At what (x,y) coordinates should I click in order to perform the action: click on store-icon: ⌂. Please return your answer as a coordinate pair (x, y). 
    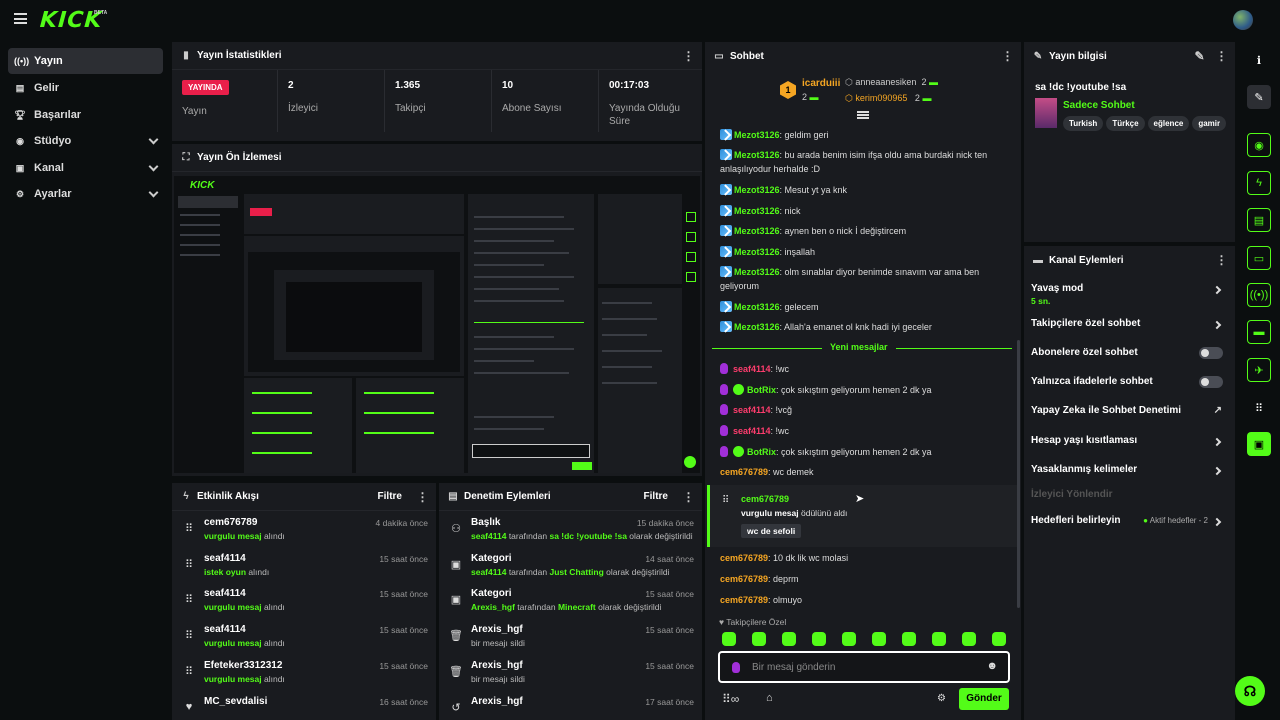
    Looking at the image, I should click on (769, 698).